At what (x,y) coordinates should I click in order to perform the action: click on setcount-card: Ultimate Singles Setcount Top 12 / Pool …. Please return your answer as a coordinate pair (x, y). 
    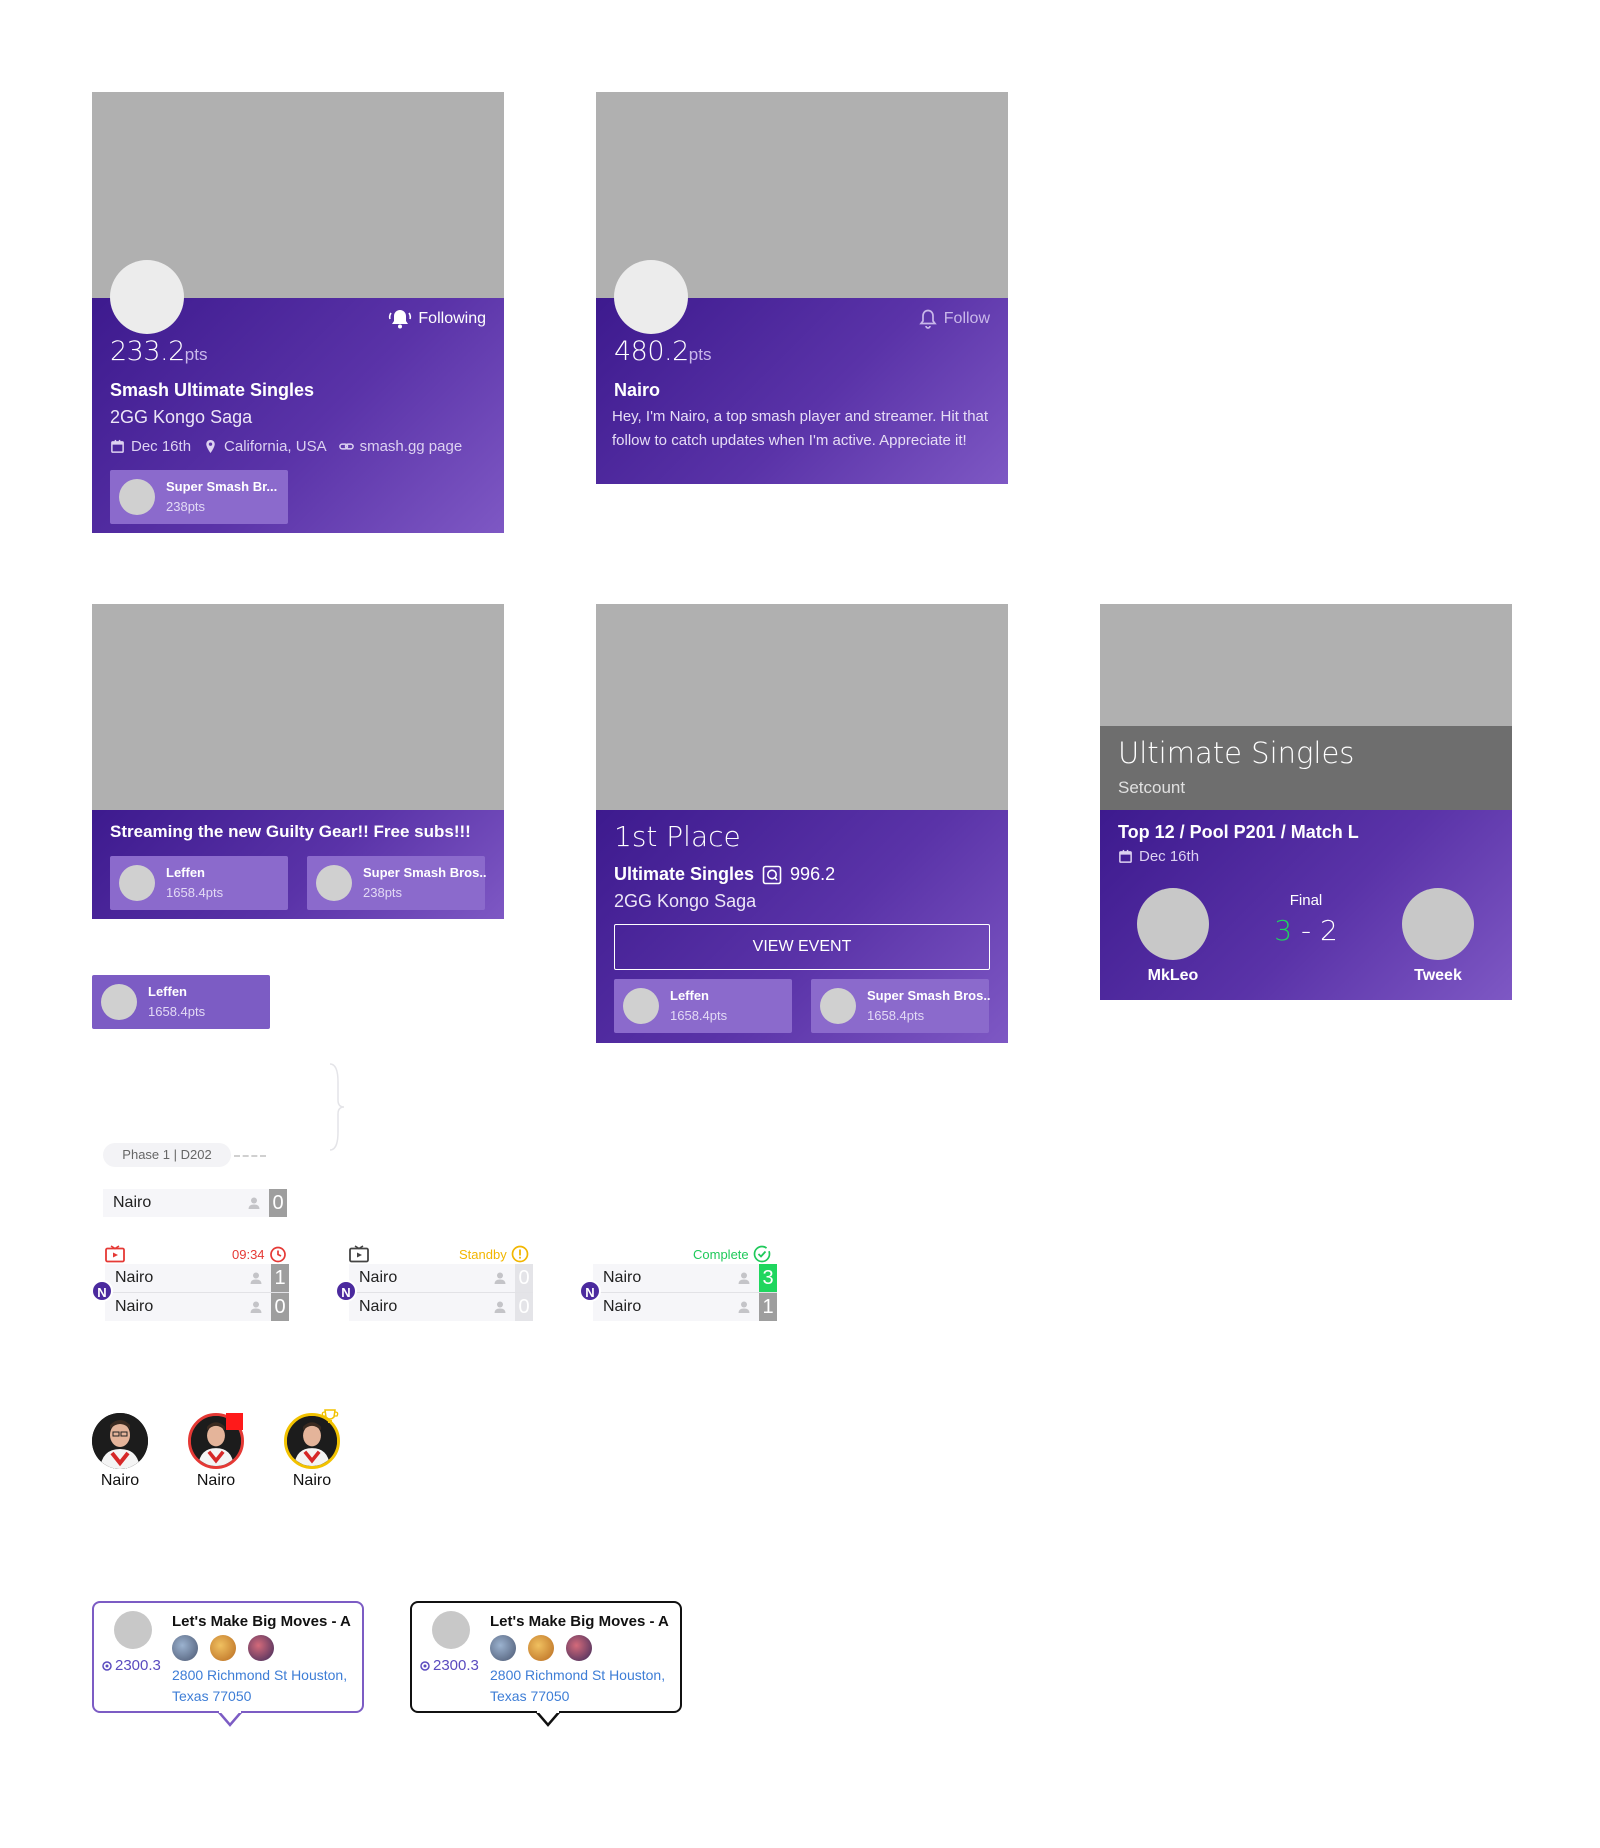
    Looking at the image, I should click on (1306, 802).